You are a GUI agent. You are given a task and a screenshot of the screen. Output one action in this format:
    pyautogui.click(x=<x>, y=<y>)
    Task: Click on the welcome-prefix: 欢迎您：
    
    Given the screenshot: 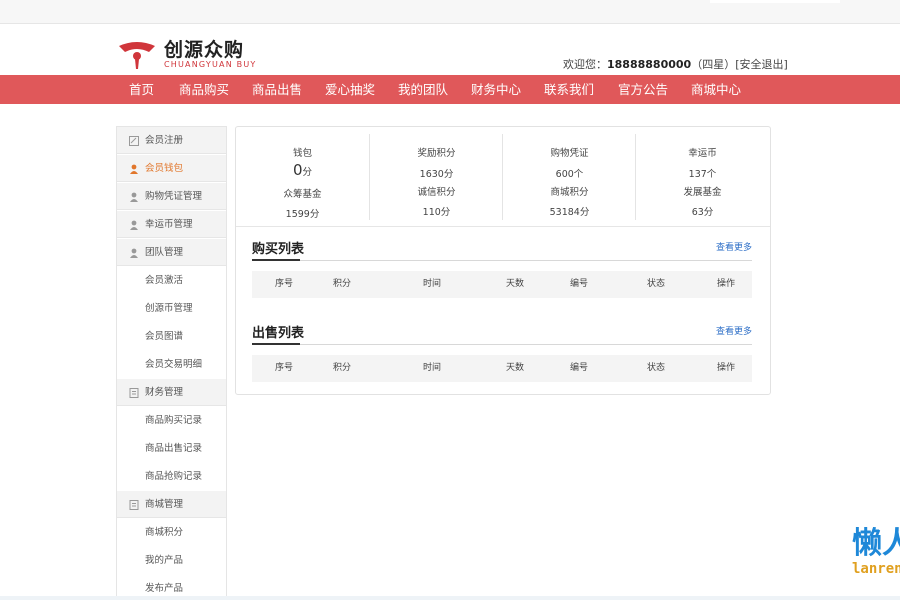 What is the action you would take?
    pyautogui.click(x=585, y=64)
    